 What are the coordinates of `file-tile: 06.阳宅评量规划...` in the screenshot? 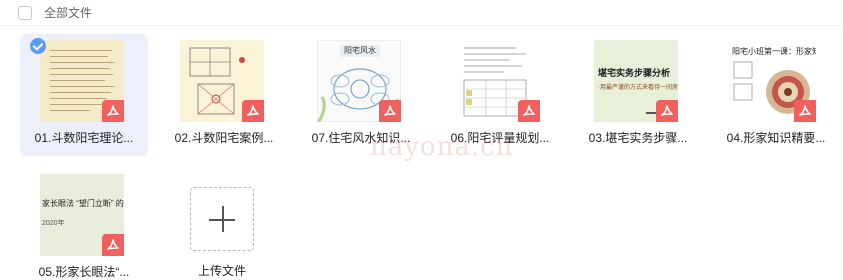 It's located at (500, 95).